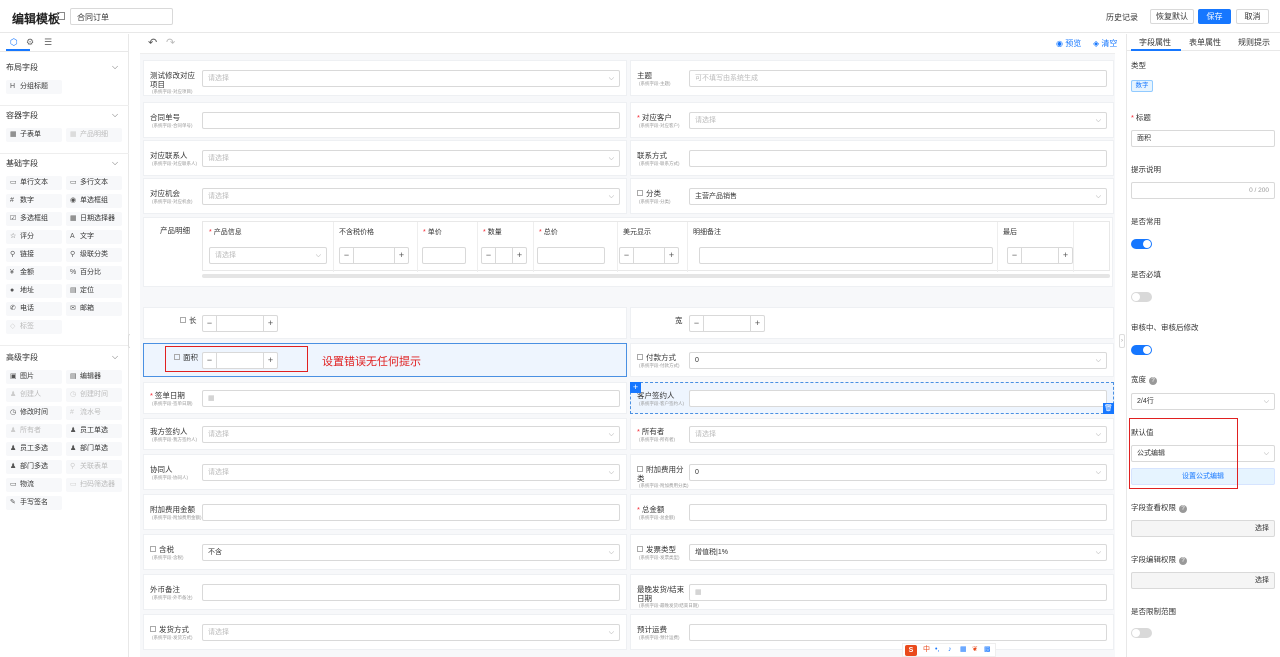 Image resolution: width=1280 pixels, height=657 pixels. I want to click on tab-form-properties: 表单属性, so click(1205, 42).